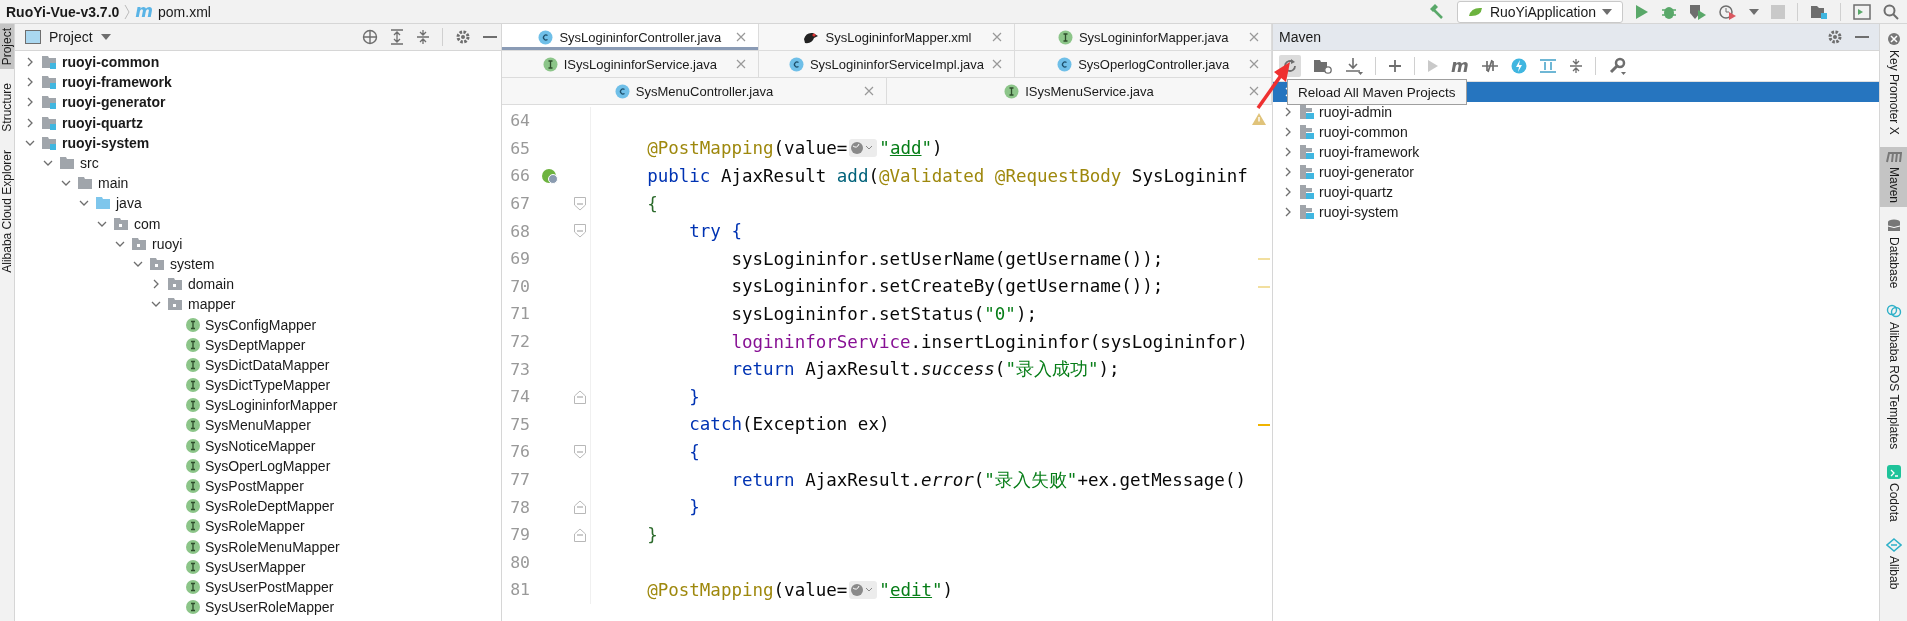 This screenshot has width=1907, height=621. I want to click on tree-item: SysPostMapper, so click(254, 486).